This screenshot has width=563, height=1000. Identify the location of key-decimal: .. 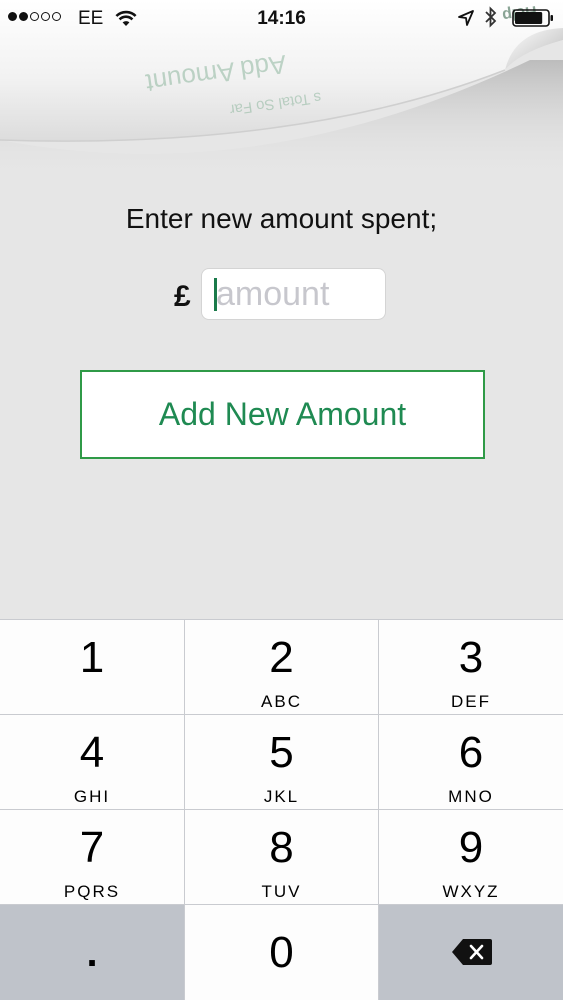
(92, 952).